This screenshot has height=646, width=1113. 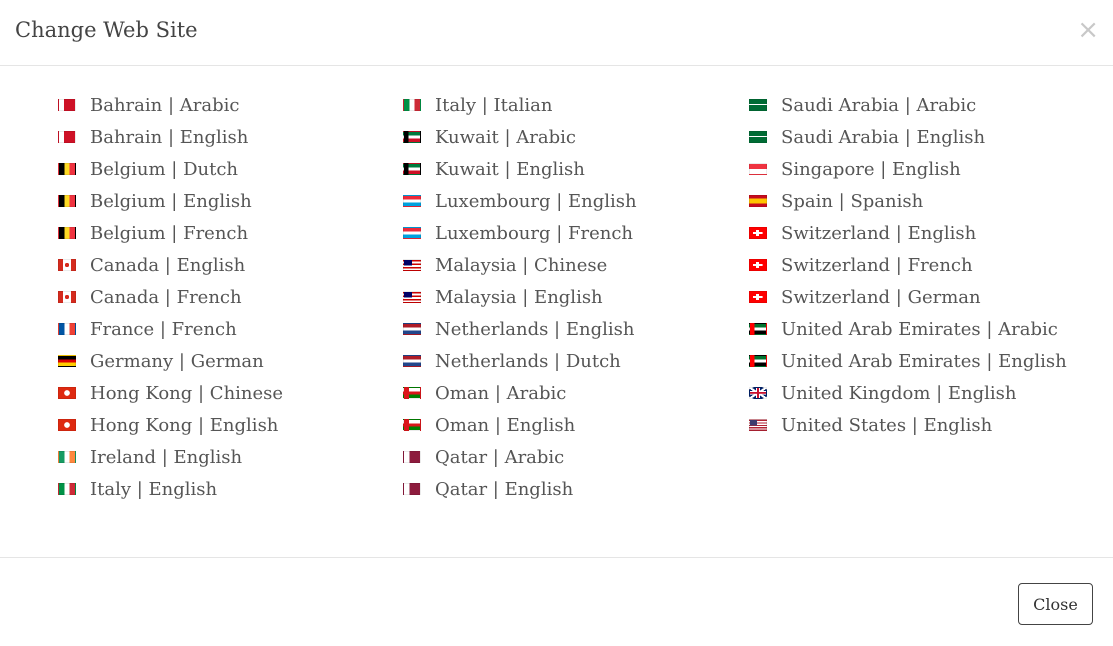 What do you see at coordinates (412, 329) in the screenshot?
I see `netherlands-flag-icon` at bounding box center [412, 329].